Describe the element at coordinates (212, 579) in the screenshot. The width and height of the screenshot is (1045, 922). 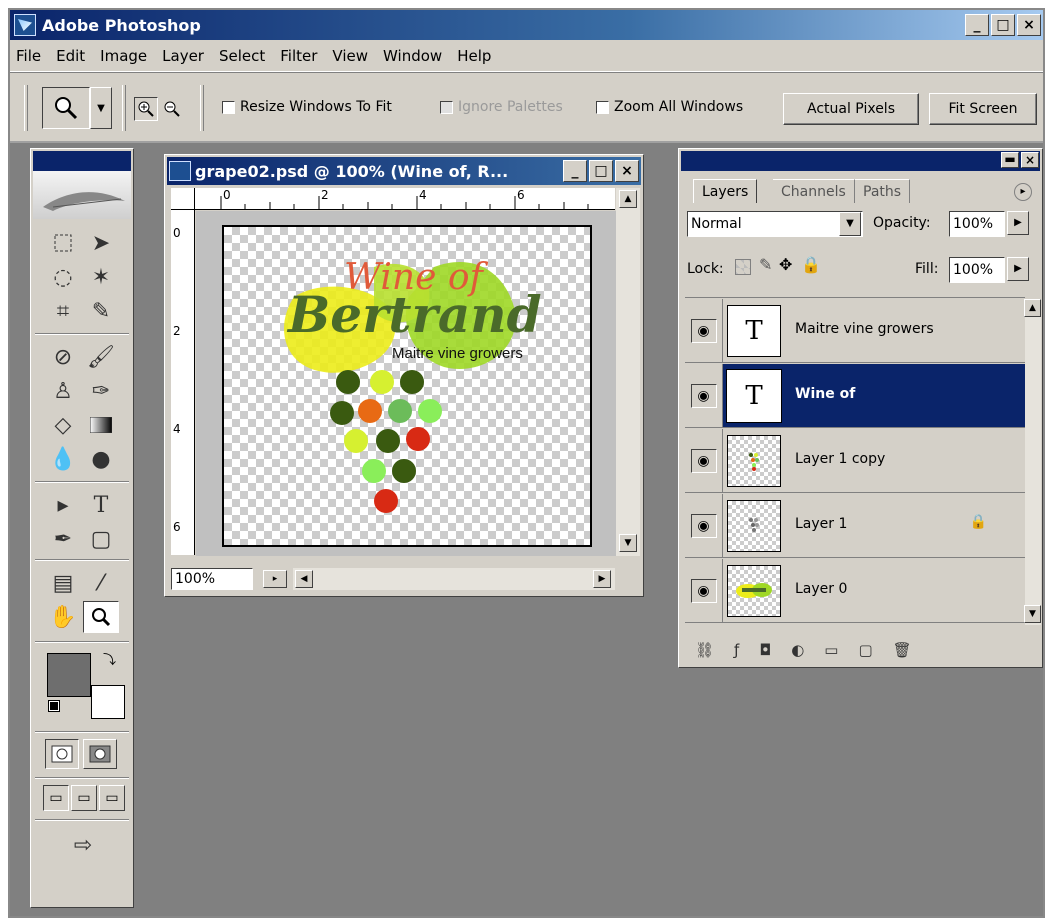
I see `zoom-level-field: 100%` at that location.